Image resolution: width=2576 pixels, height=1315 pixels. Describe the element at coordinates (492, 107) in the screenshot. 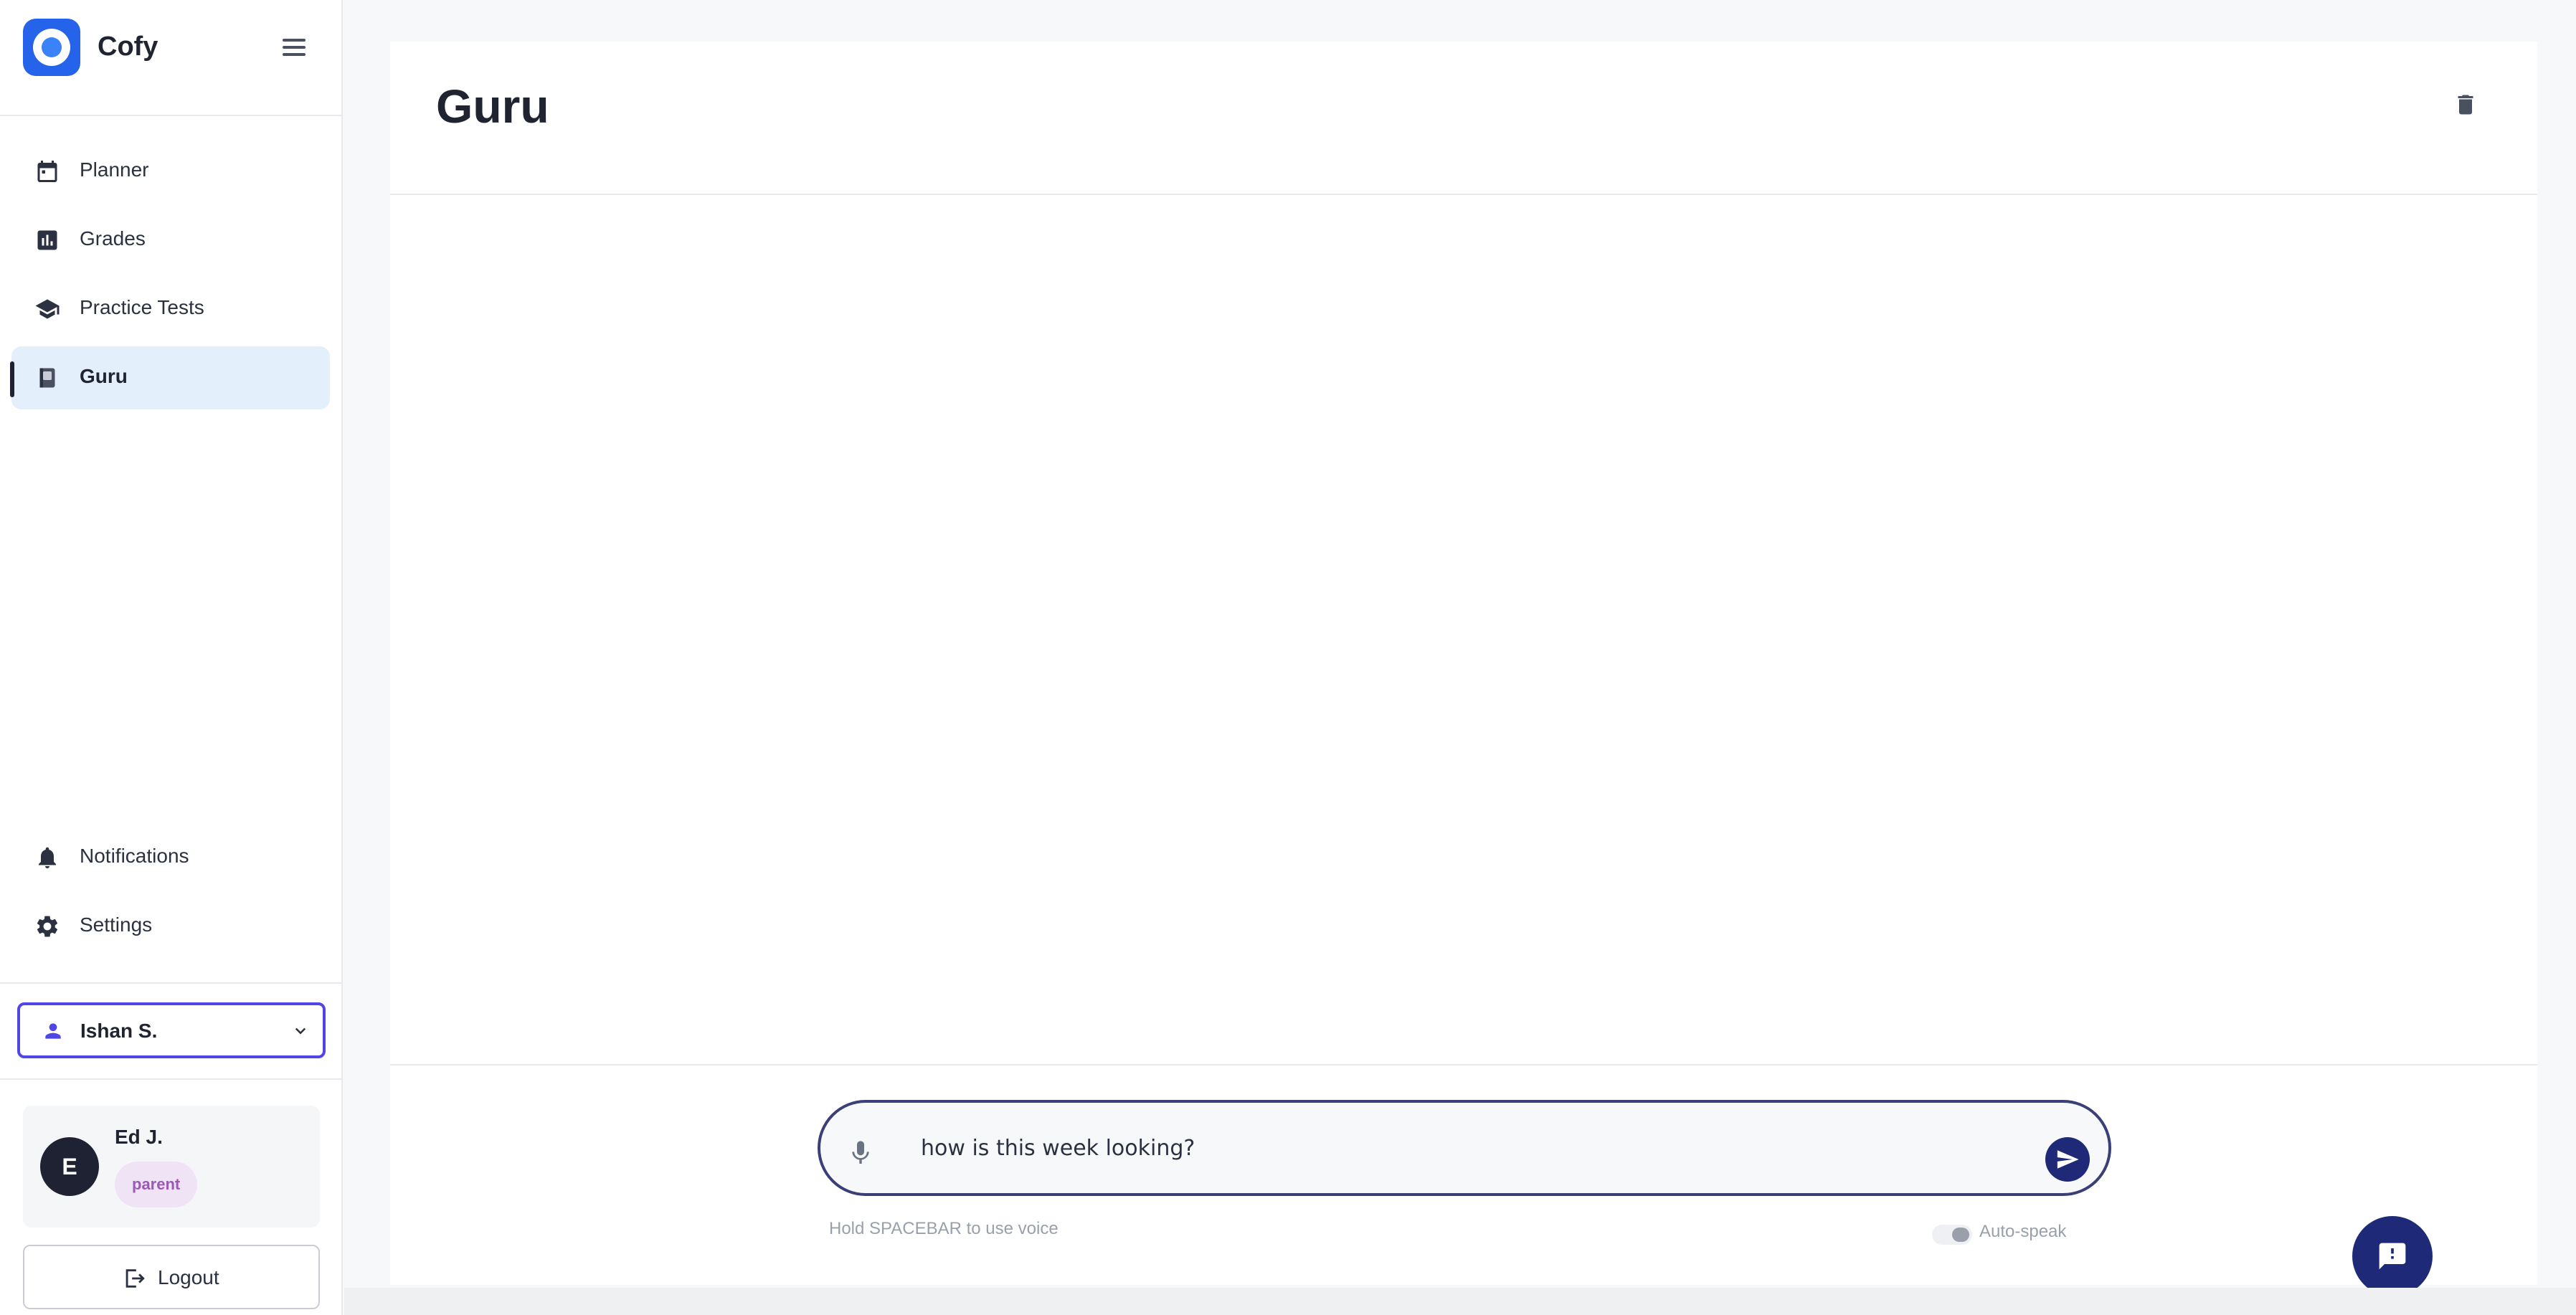

I see `page-title: Guru` at that location.